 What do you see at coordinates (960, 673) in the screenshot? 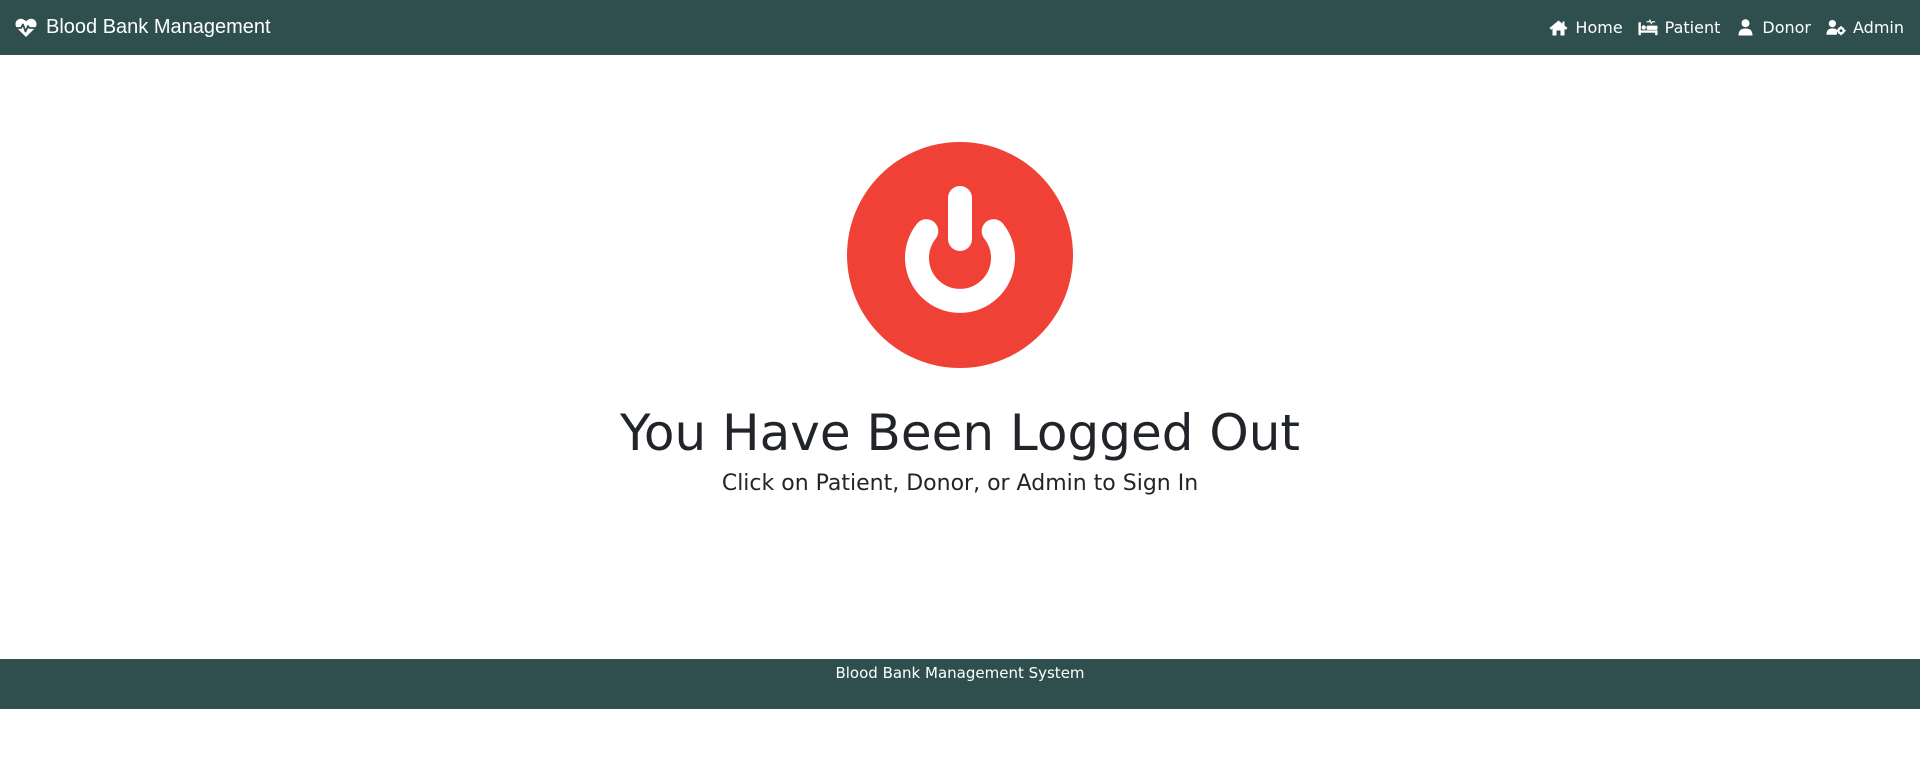
I see `footer-text: Blood Bank Management System` at bounding box center [960, 673].